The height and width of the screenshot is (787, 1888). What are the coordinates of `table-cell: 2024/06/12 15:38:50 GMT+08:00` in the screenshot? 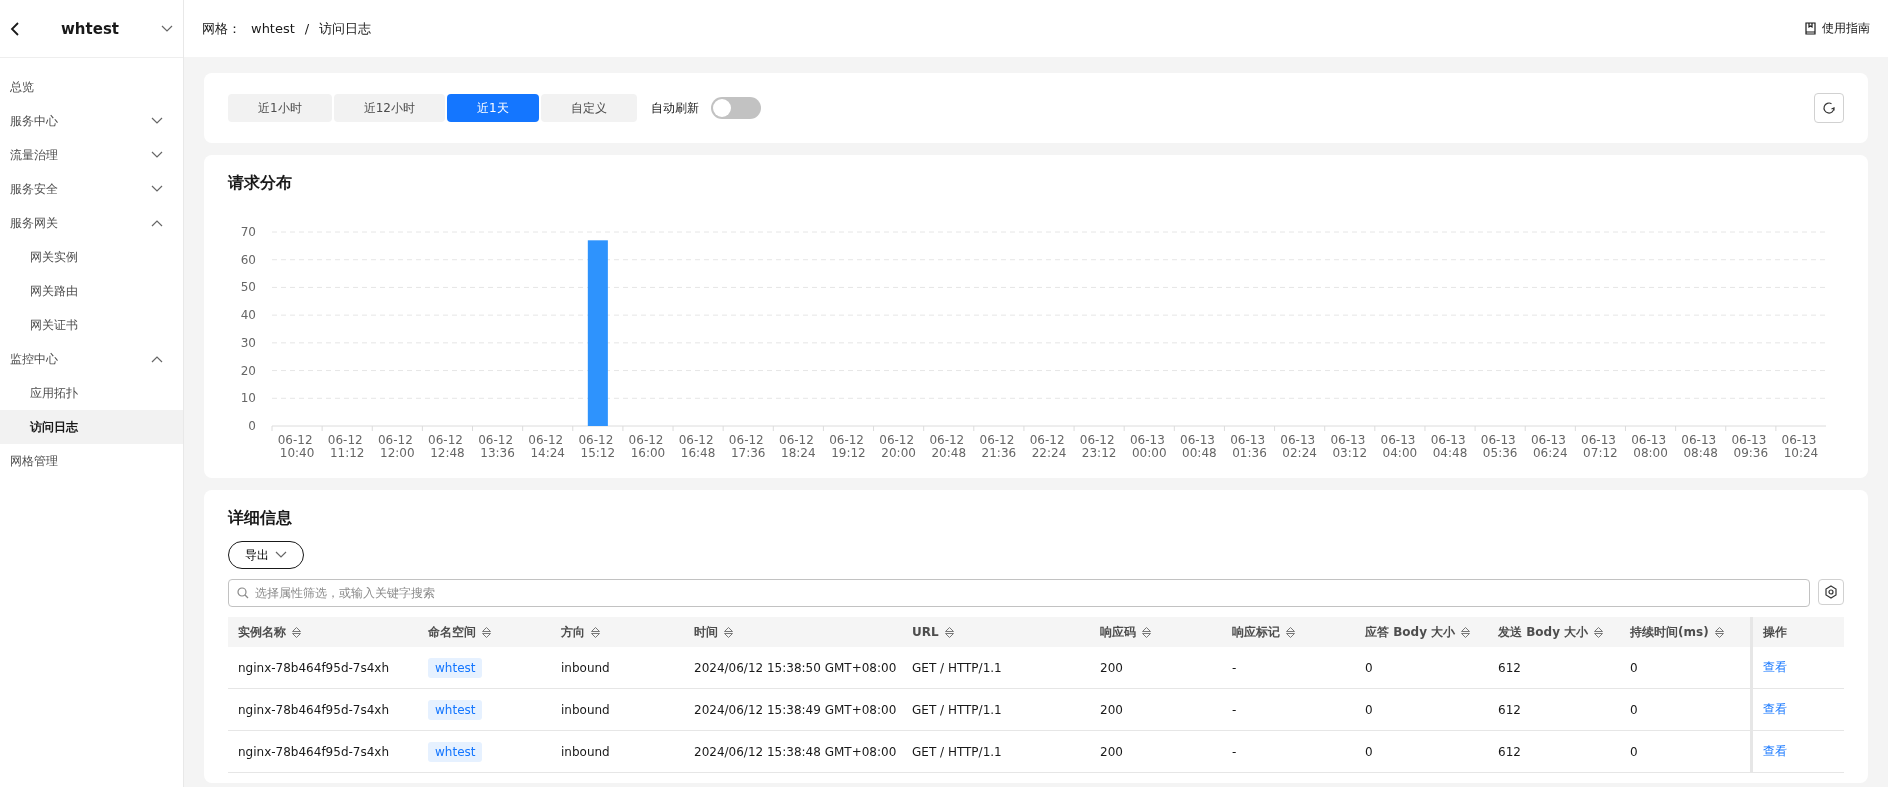 It's located at (795, 667).